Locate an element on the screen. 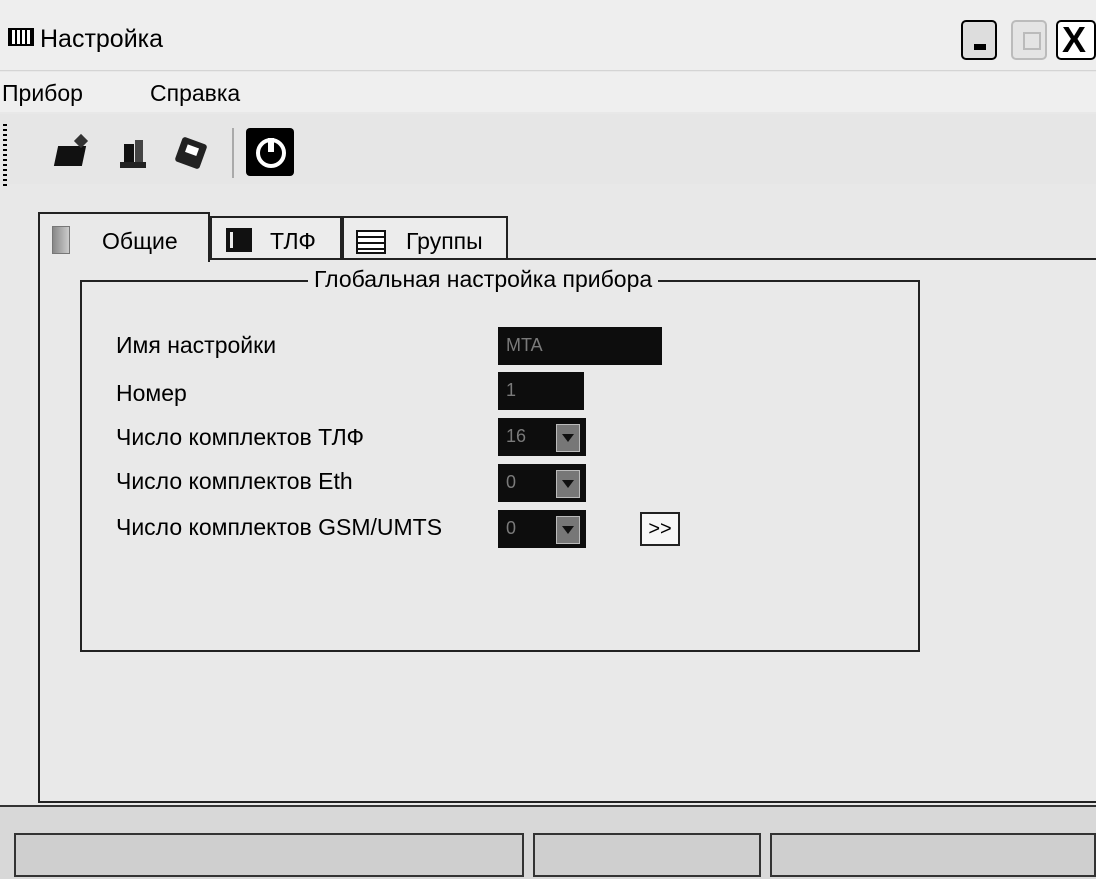  groups-tab-icon is located at coordinates (371, 242).